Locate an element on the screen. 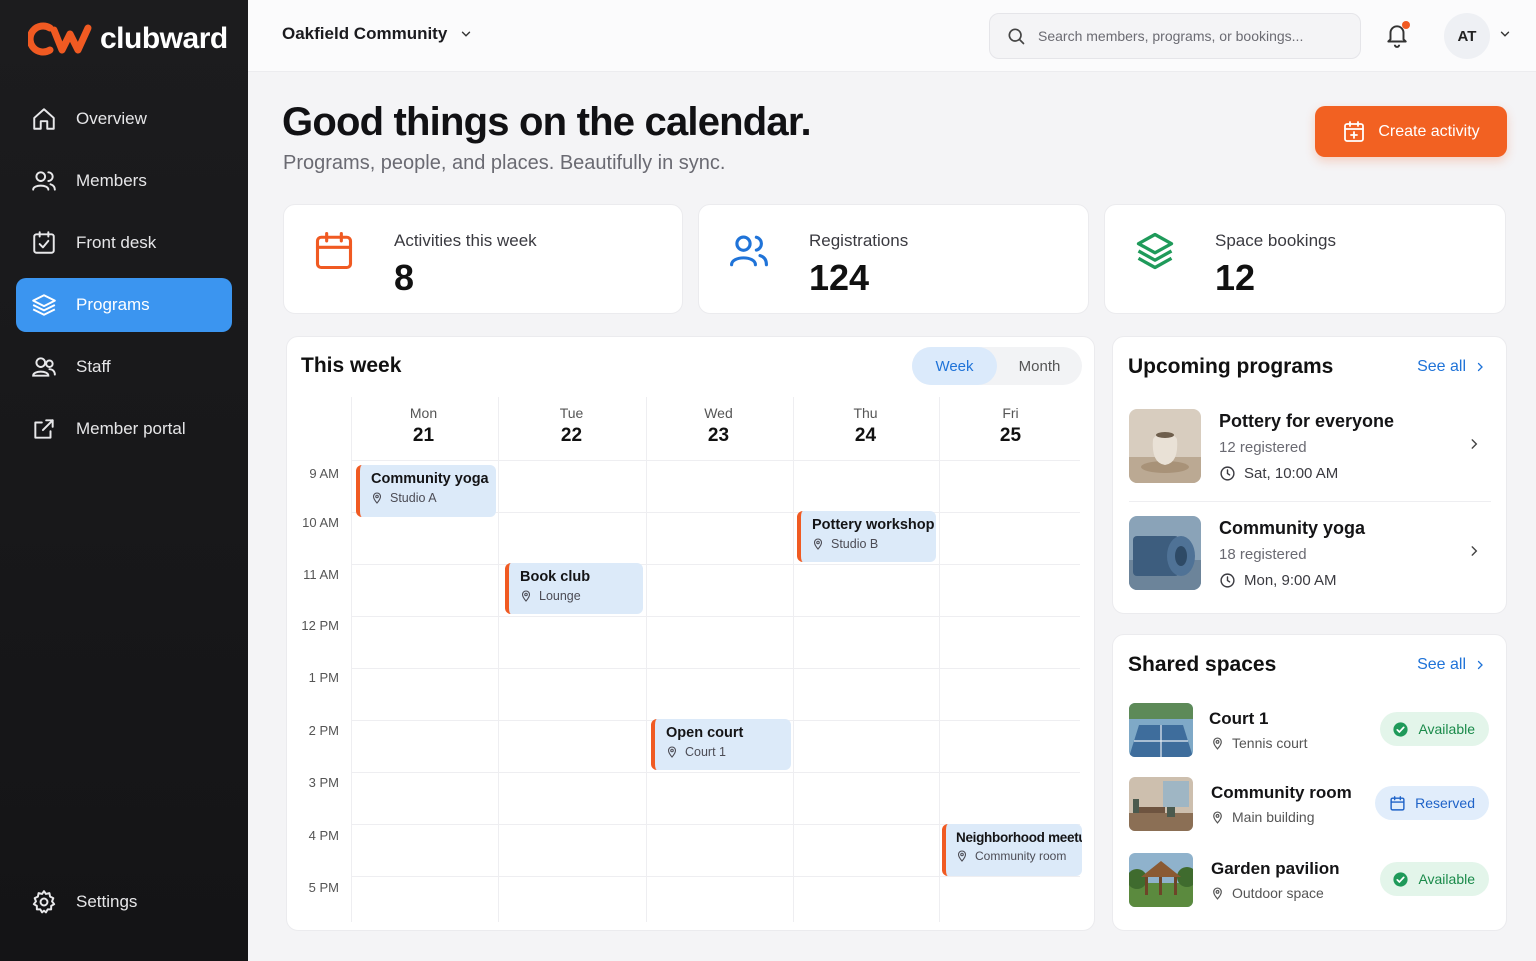  program-title: Pottery for everyone is located at coordinates (1307, 421).